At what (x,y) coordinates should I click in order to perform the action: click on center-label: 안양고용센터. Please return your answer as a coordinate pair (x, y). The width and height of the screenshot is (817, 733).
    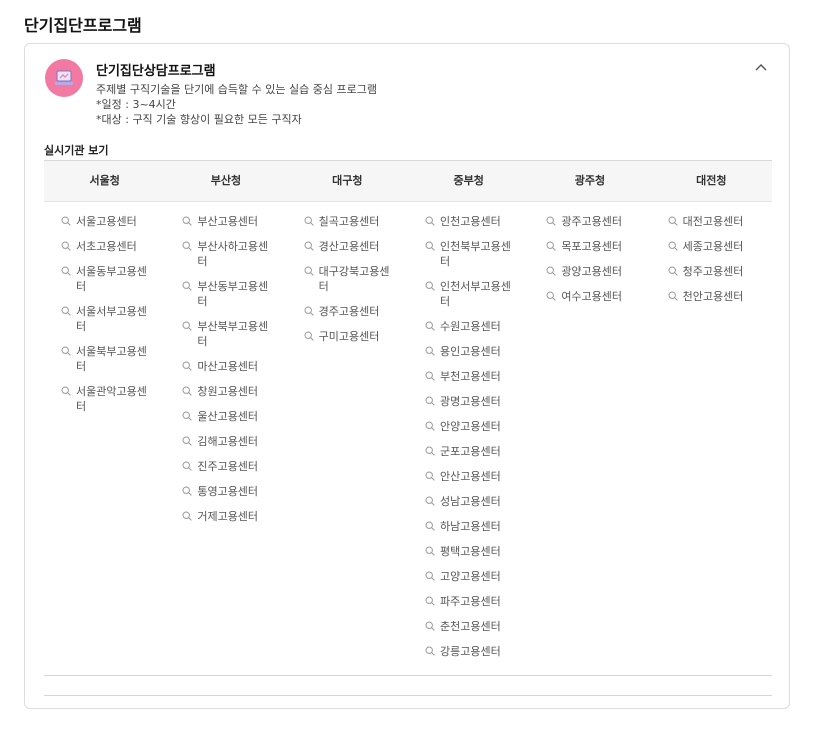
    Looking at the image, I should click on (470, 426).